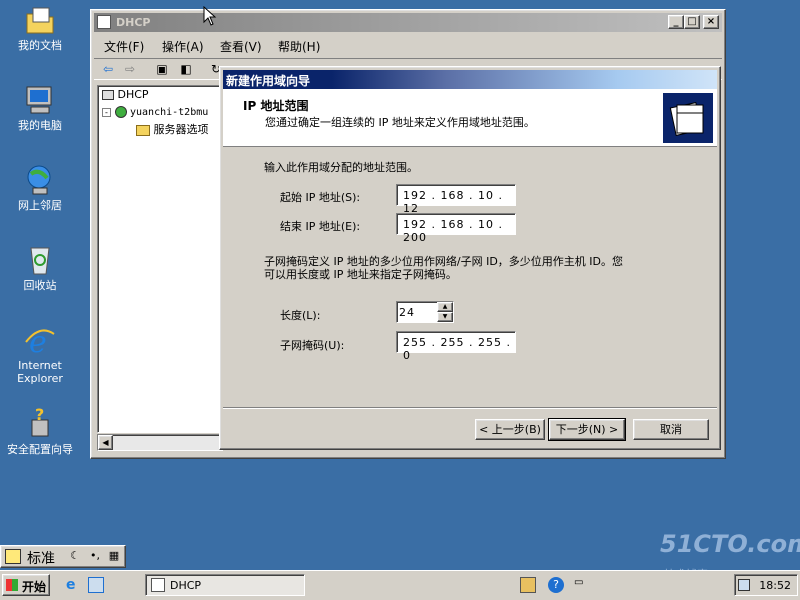  Describe the element at coordinates (41, 558) in the screenshot. I see `ime-mode-label: 标准` at that location.